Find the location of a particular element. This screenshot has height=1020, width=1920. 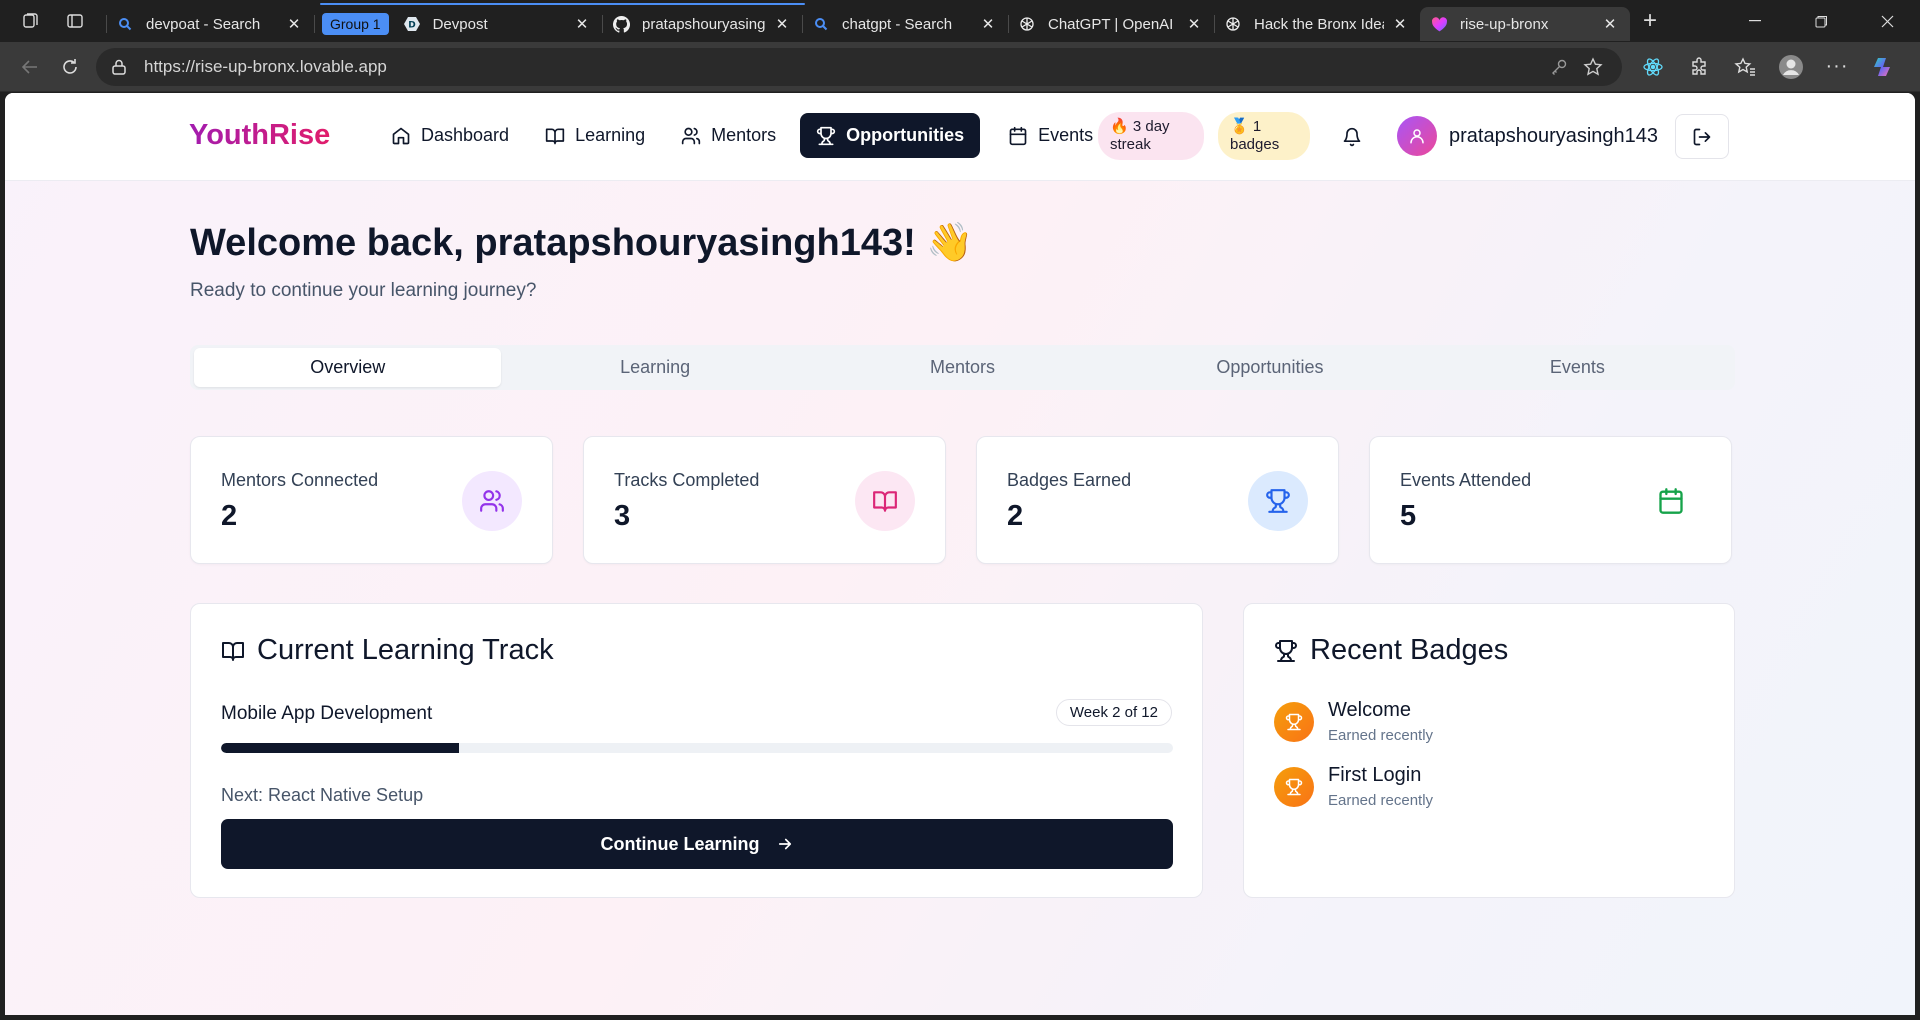

browser-tab: chatgpt - Search ✕ is located at coordinates (905, 24).